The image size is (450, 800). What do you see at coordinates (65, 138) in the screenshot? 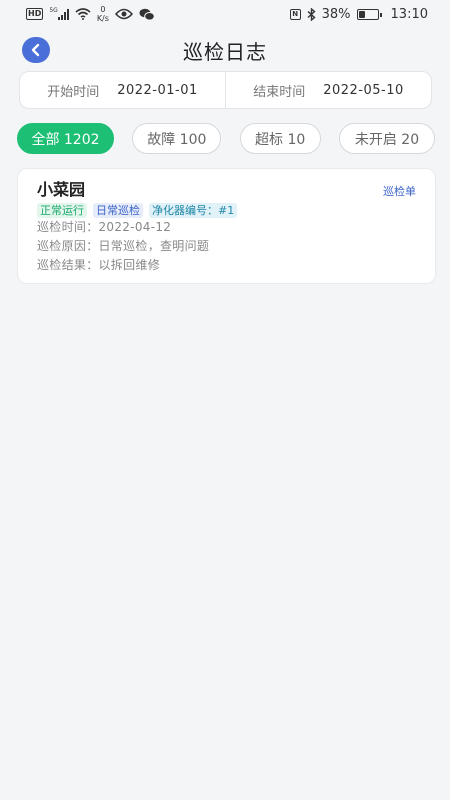
I see `tab-all: 全部 1202` at bounding box center [65, 138].